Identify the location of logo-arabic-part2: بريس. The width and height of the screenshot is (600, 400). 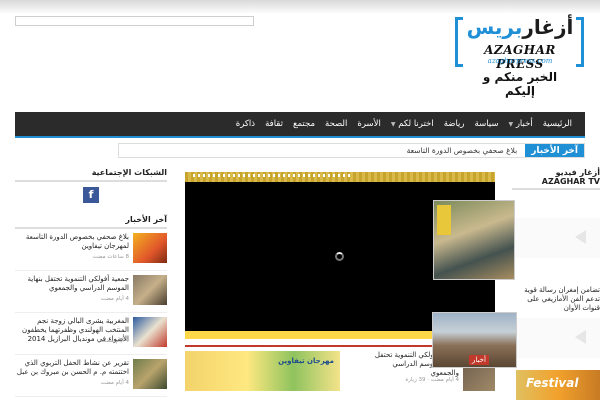
(494, 27).